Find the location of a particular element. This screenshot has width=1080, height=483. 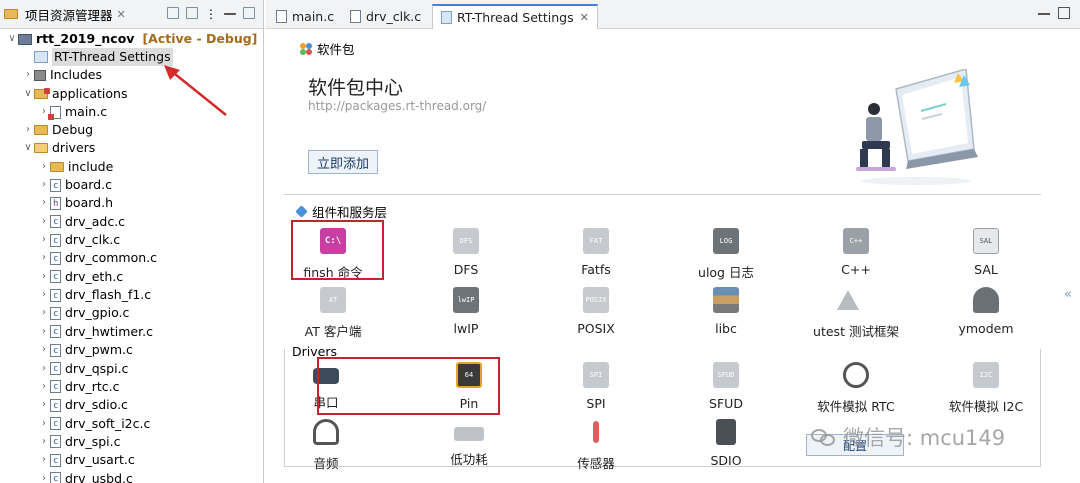

tab-main-c: main.c is located at coordinates (305, 16).